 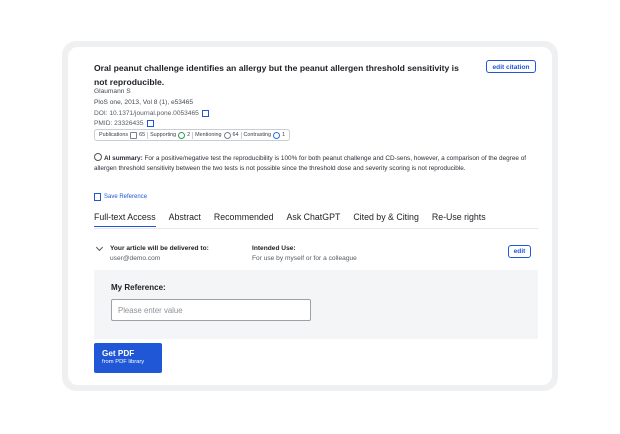 What do you see at coordinates (159, 248) in the screenshot?
I see `delivery-heading: Your article will be delivered to:` at bounding box center [159, 248].